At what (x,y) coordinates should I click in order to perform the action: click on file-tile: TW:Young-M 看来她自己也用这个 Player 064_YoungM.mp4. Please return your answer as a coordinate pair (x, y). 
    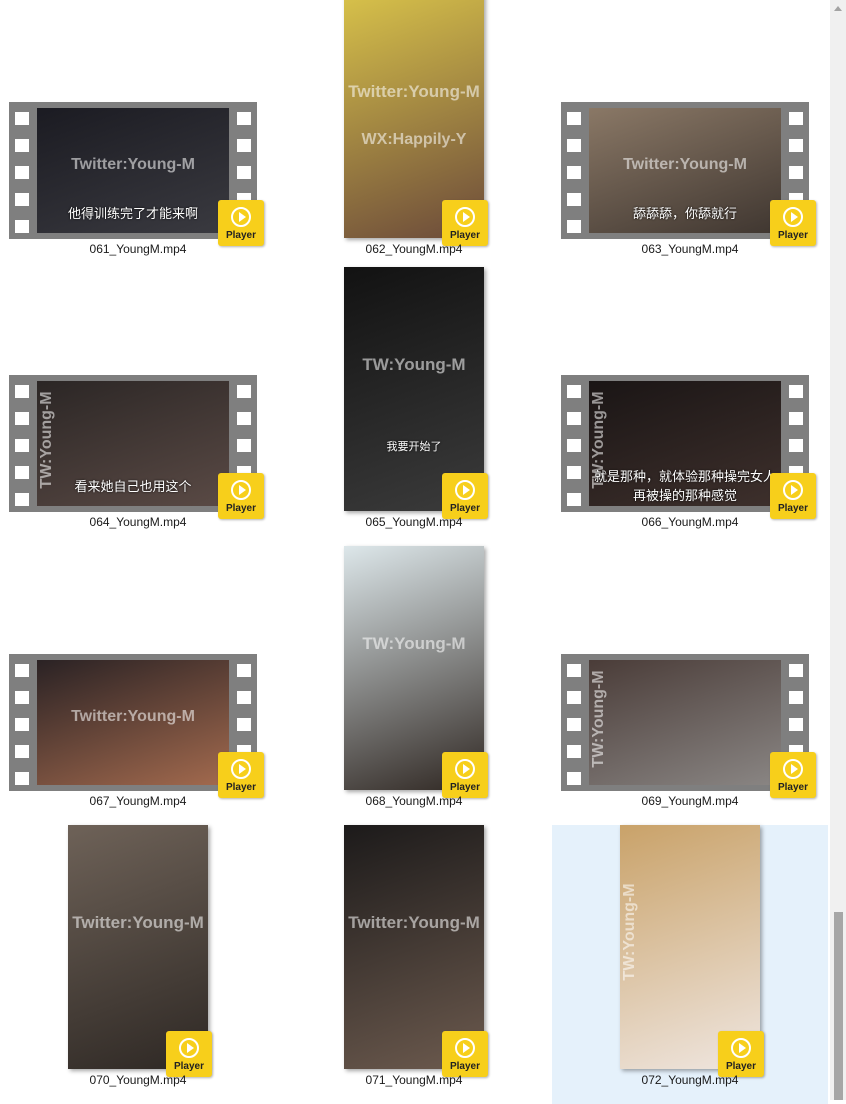
    Looking at the image, I should click on (138, 406).